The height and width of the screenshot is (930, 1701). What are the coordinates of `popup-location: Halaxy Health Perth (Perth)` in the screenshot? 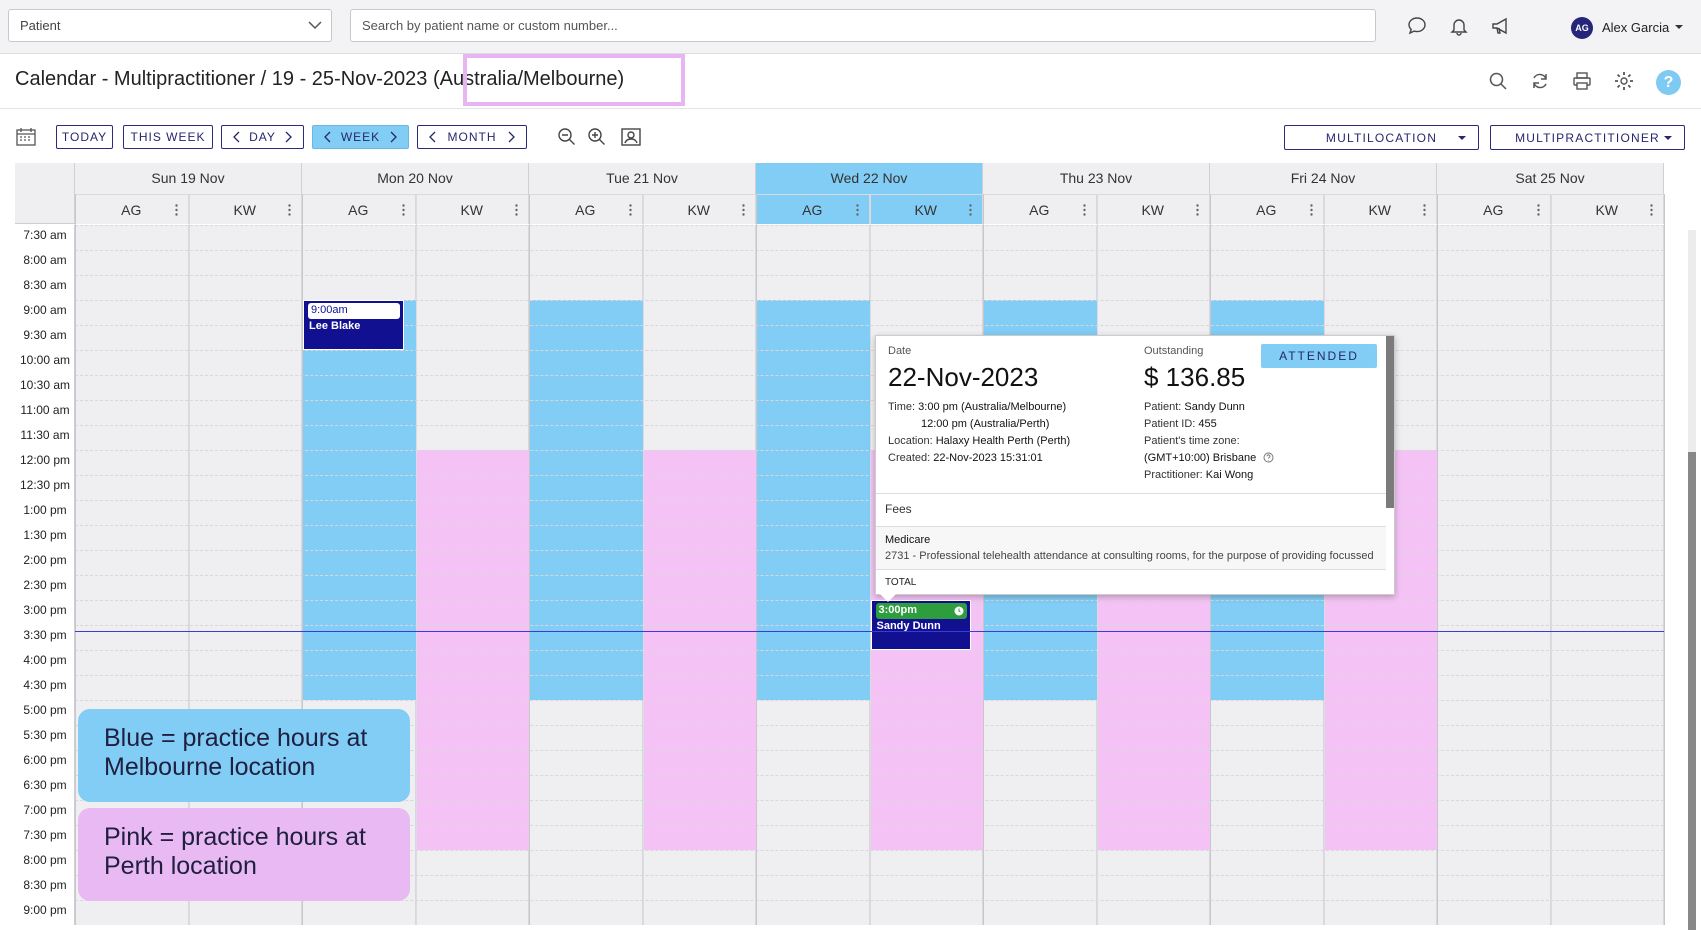 It's located at (1003, 441).